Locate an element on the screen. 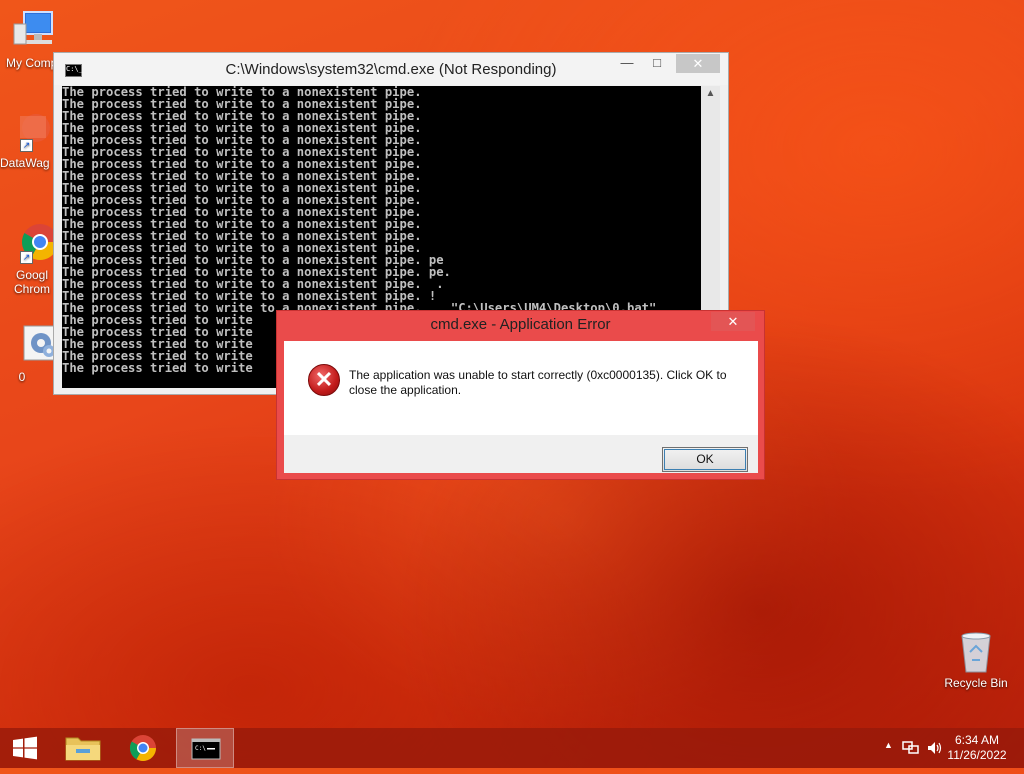  desktop-icon-datawag: ↗ DataWag is located at coordinates (28, 140).